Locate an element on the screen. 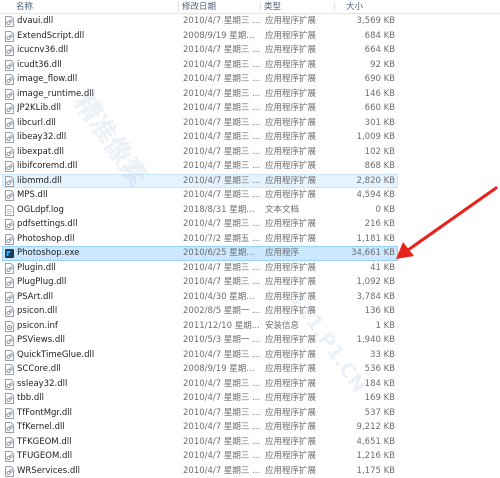 This screenshot has height=478, width=500. column-header-name: 名称 is located at coordinates (24, 7).